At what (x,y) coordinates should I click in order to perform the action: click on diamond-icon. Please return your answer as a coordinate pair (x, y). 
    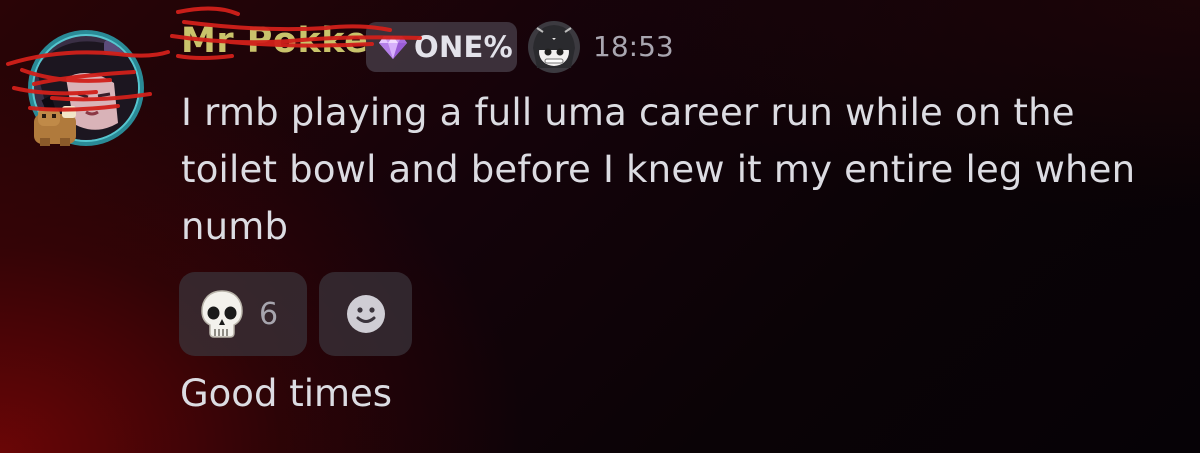
    Looking at the image, I should click on (393, 47).